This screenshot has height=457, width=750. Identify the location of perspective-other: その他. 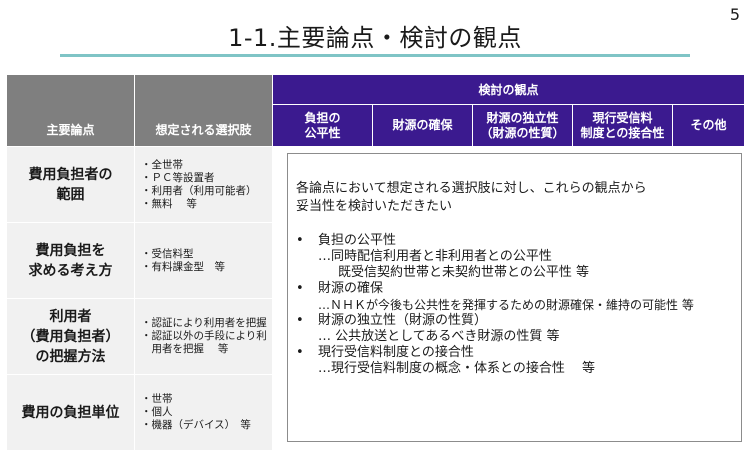
(708, 125).